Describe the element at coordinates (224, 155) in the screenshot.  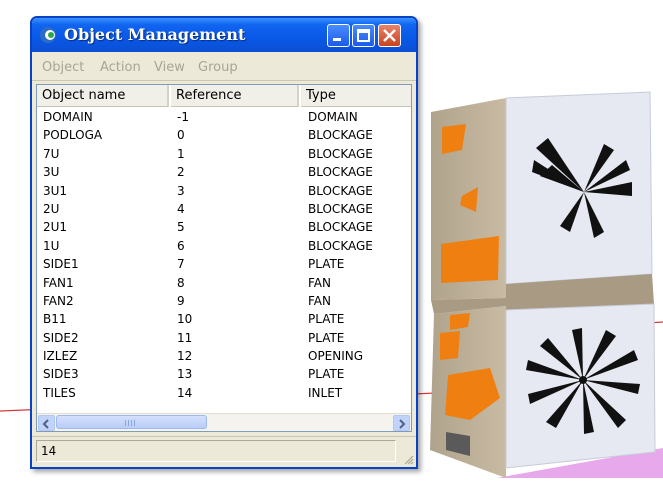
I see `table-row: 7U 1 BLOCKAGE` at that location.